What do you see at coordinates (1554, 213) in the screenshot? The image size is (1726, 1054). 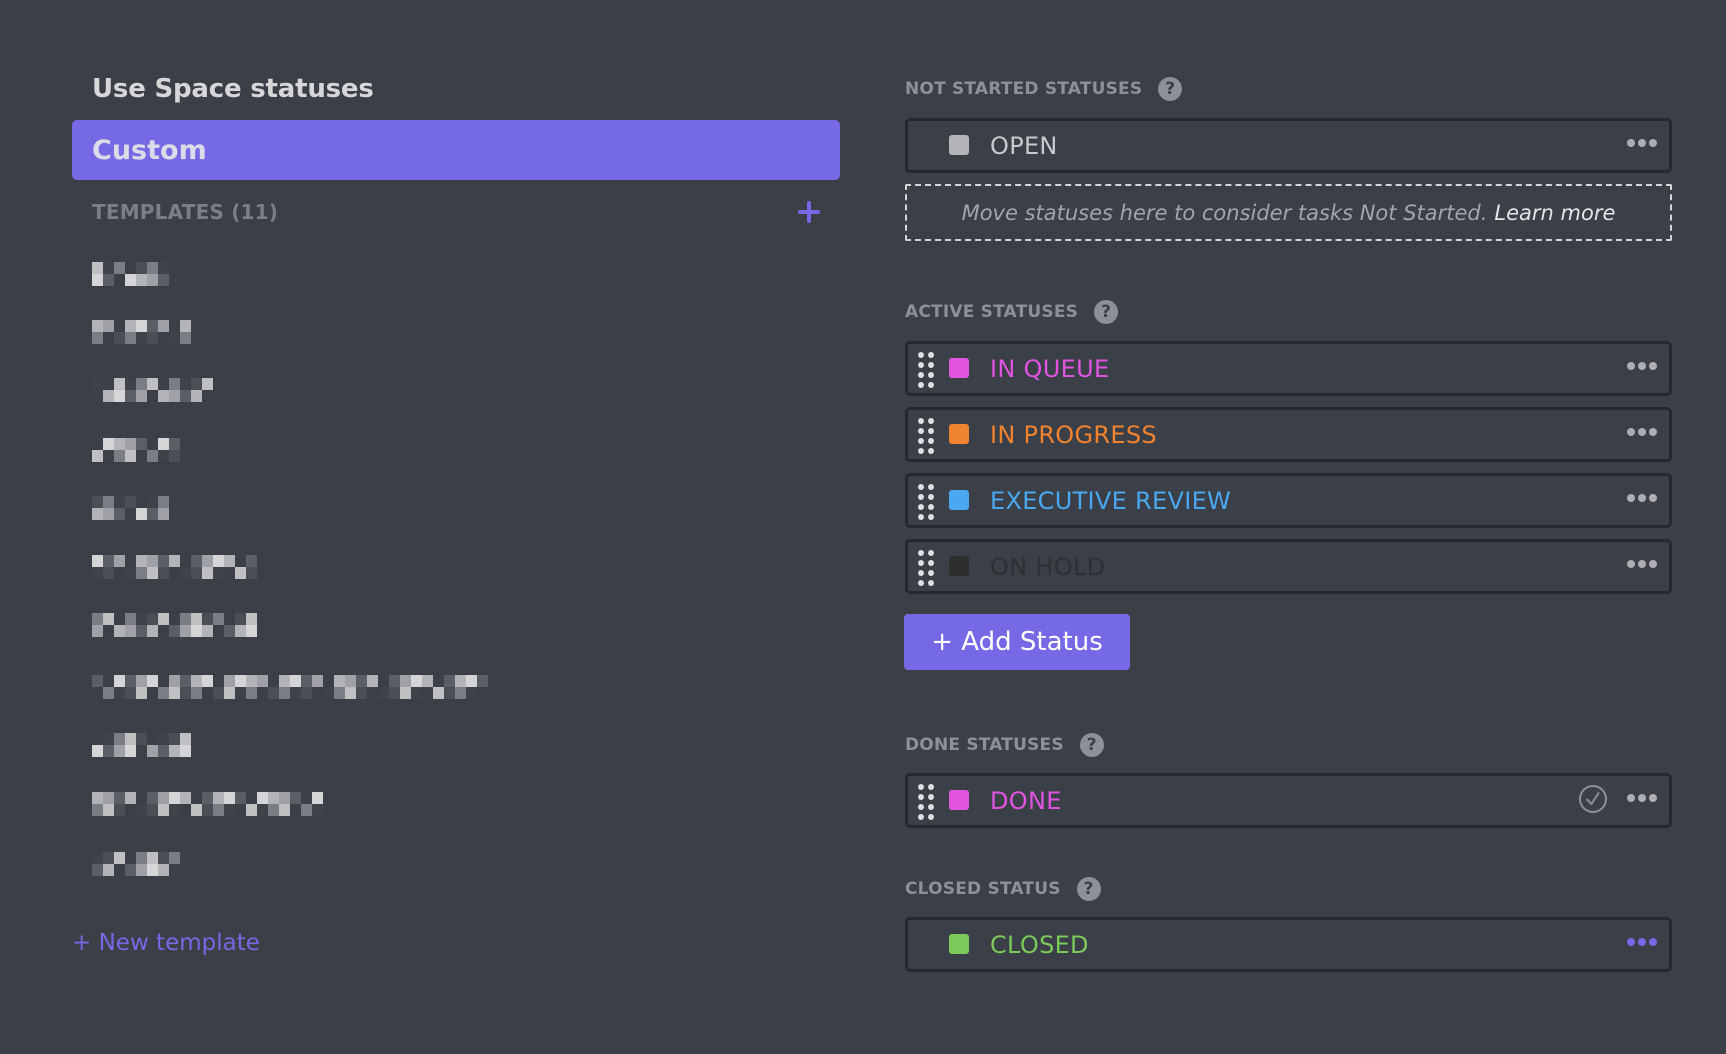 I see `learn-more-link: Learn more` at bounding box center [1554, 213].